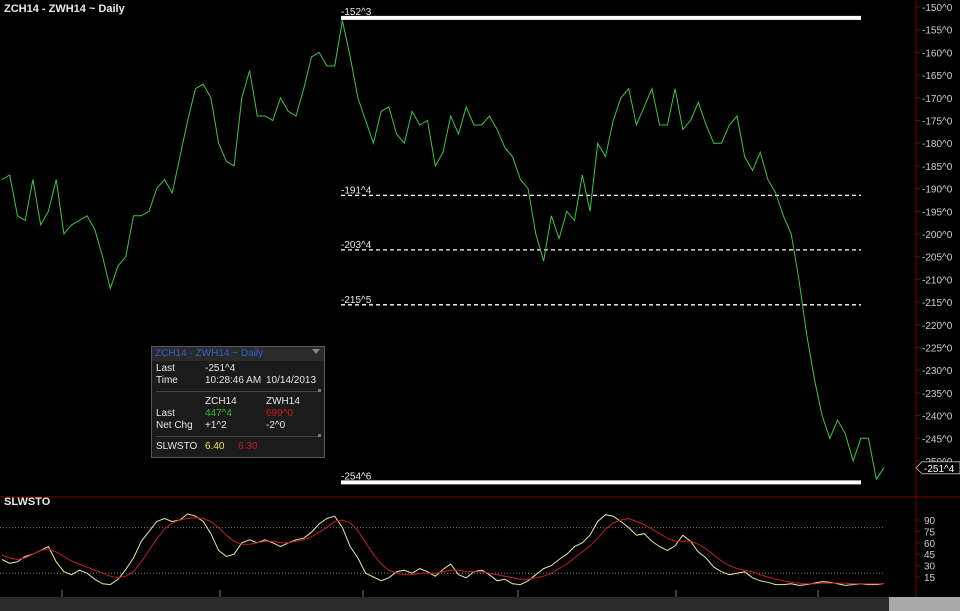  Describe the element at coordinates (937, 280) in the screenshot. I see `price-axis-label: -210^0` at that location.